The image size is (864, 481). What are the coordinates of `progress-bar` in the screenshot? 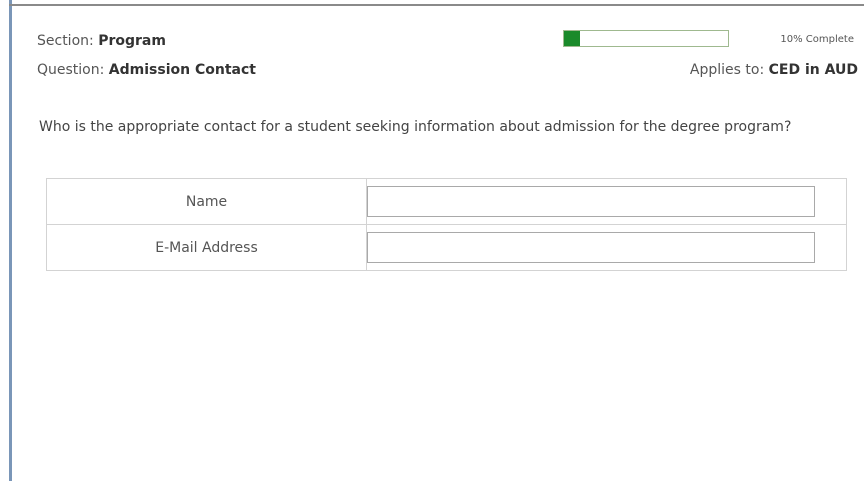 It's located at (646, 38).